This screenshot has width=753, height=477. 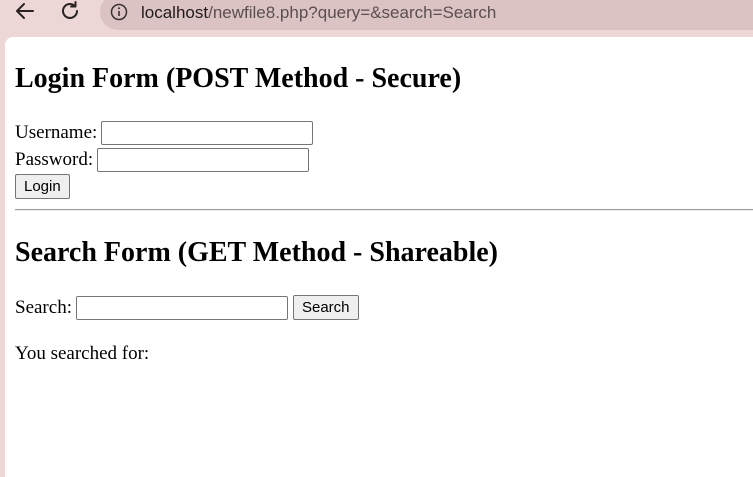 What do you see at coordinates (54, 159) in the screenshot?
I see `password-label: Password:` at bounding box center [54, 159].